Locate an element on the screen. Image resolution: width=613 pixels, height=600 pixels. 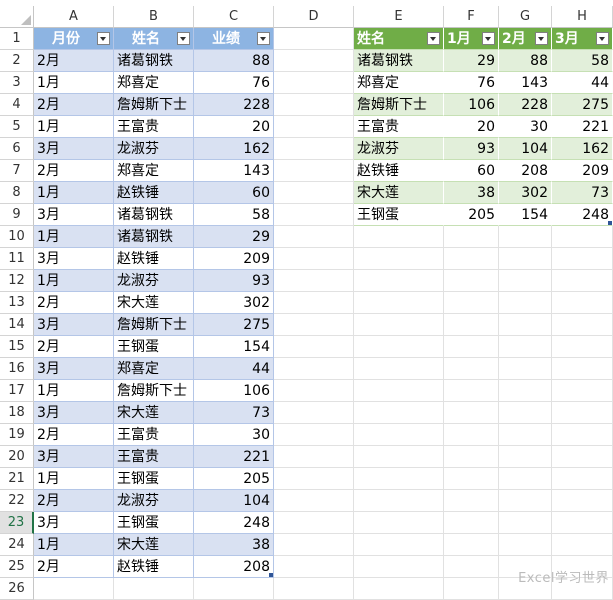
table-cell: 60 is located at coordinates (471, 171).